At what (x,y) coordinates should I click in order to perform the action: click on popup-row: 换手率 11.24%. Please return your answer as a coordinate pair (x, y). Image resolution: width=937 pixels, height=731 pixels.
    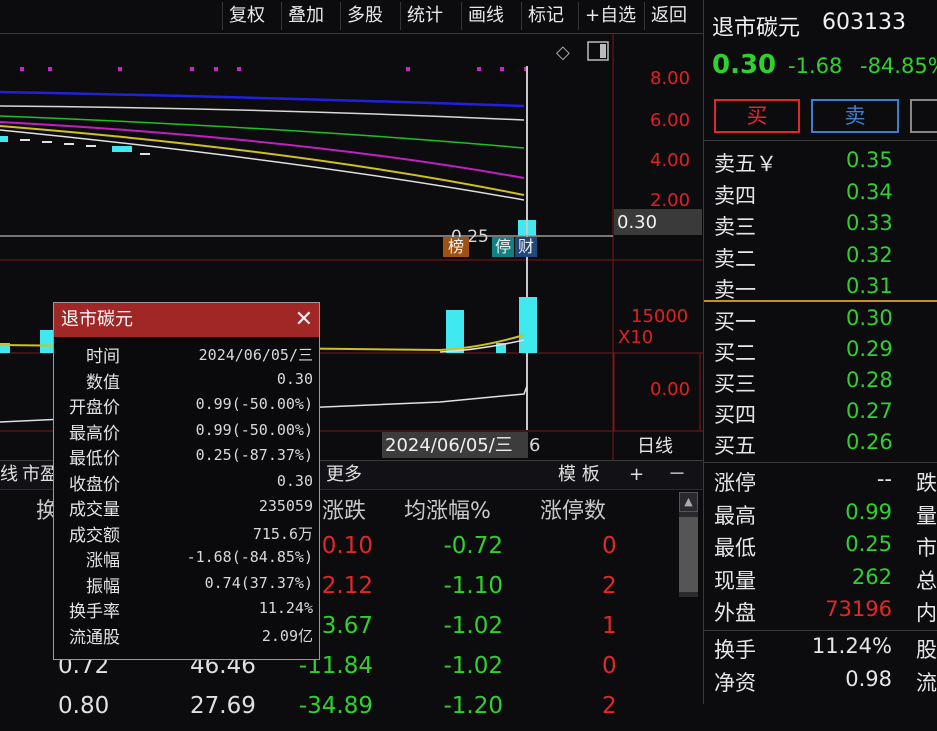
    Looking at the image, I should click on (186, 609).